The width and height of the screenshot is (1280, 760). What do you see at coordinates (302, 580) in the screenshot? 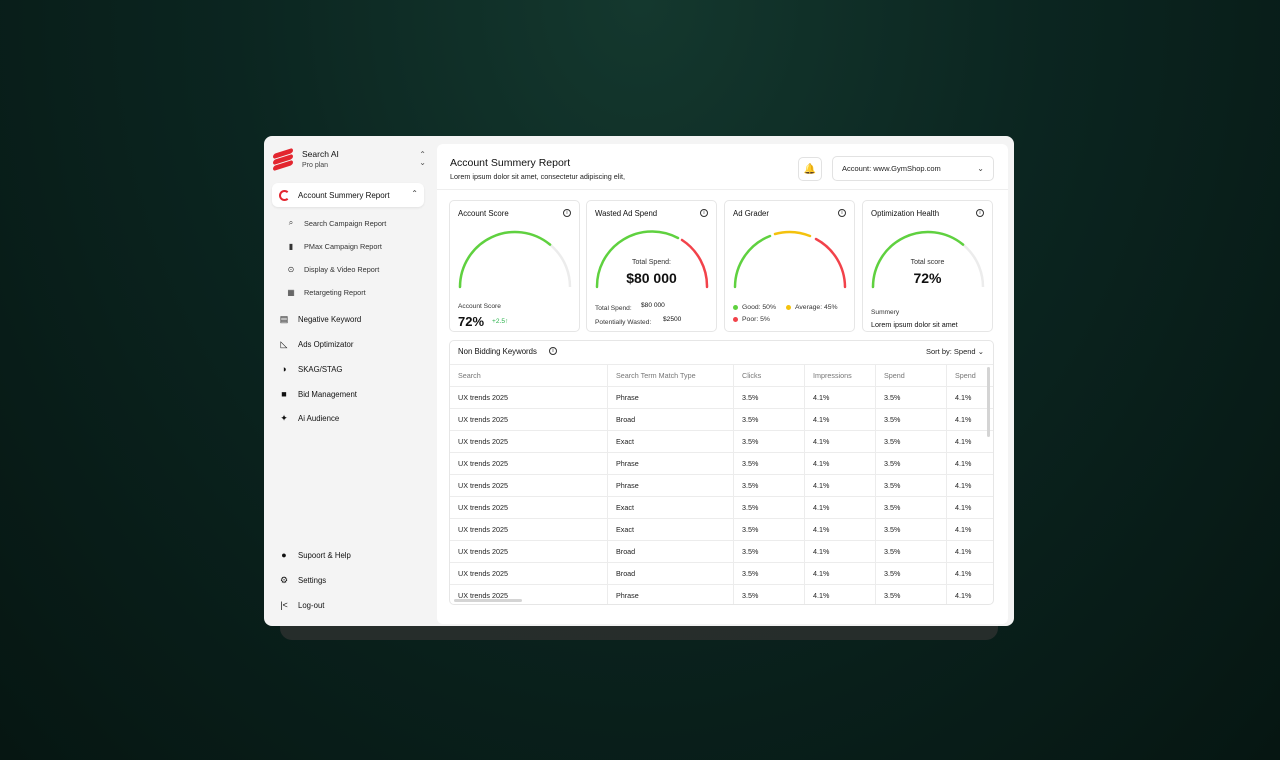
I see `sidebar-item-settings: ⚙ Settings` at bounding box center [302, 580].